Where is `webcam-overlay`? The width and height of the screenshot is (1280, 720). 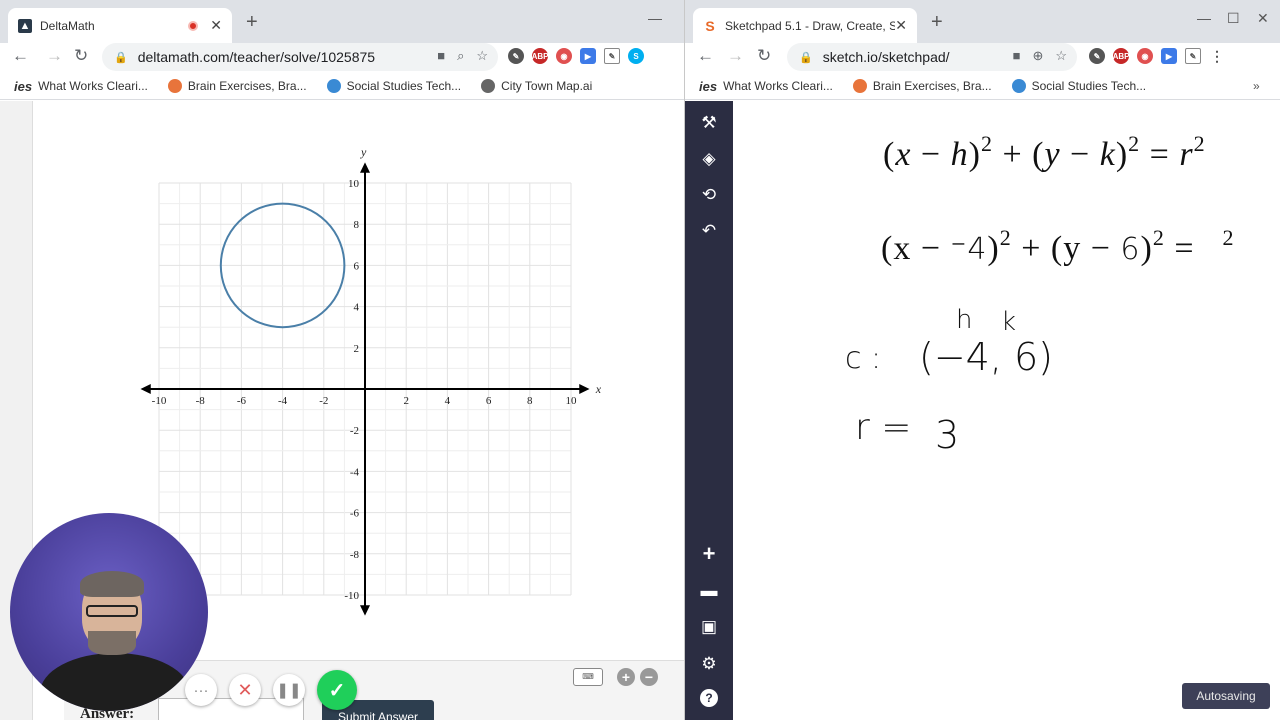 webcam-overlay is located at coordinates (109, 612).